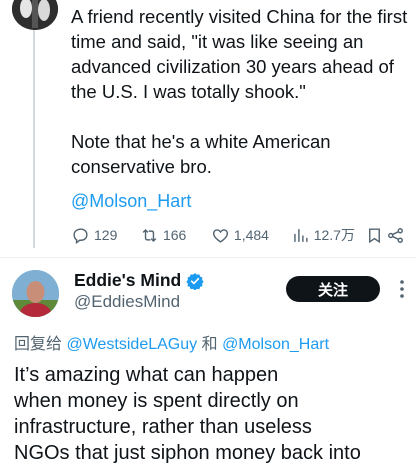  Describe the element at coordinates (156, 401) in the screenshot. I see `reply-line: when money is spent directly on` at that location.